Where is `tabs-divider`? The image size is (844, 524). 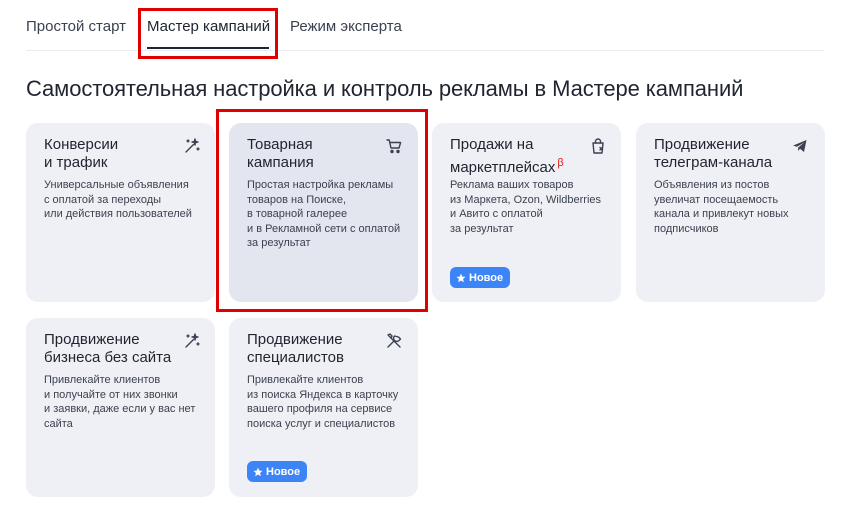
tabs-divider is located at coordinates (425, 50).